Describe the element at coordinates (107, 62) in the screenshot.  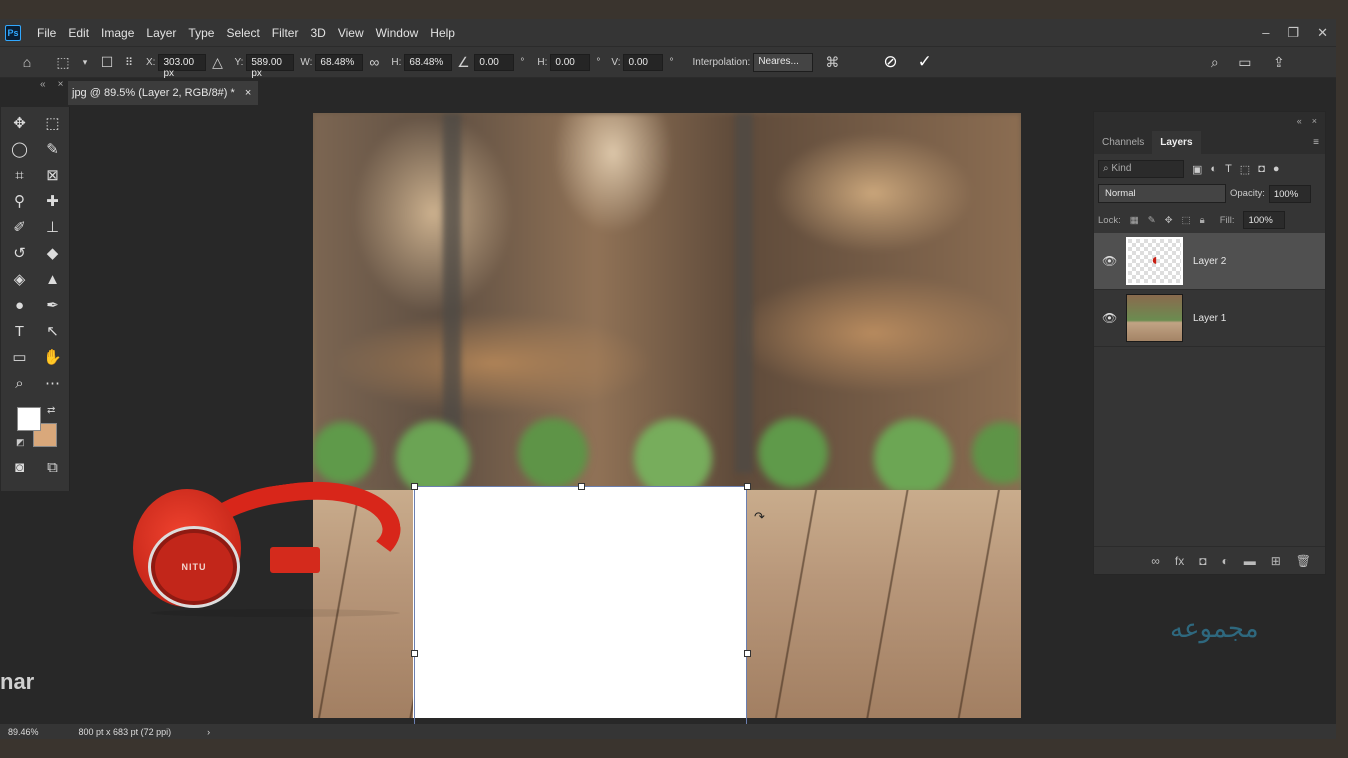
I see `checkbox-icon: ☐` at that location.